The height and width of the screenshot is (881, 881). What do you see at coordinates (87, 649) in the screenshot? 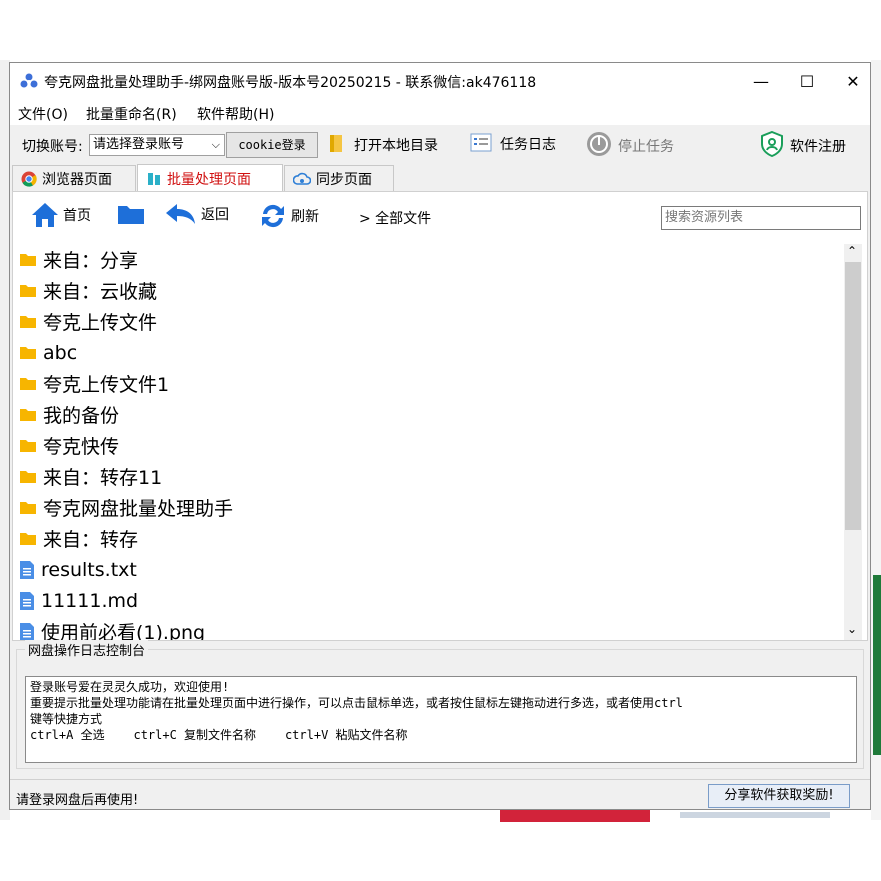
I see `log-console-title: 网盘操作日志控制台` at bounding box center [87, 649].